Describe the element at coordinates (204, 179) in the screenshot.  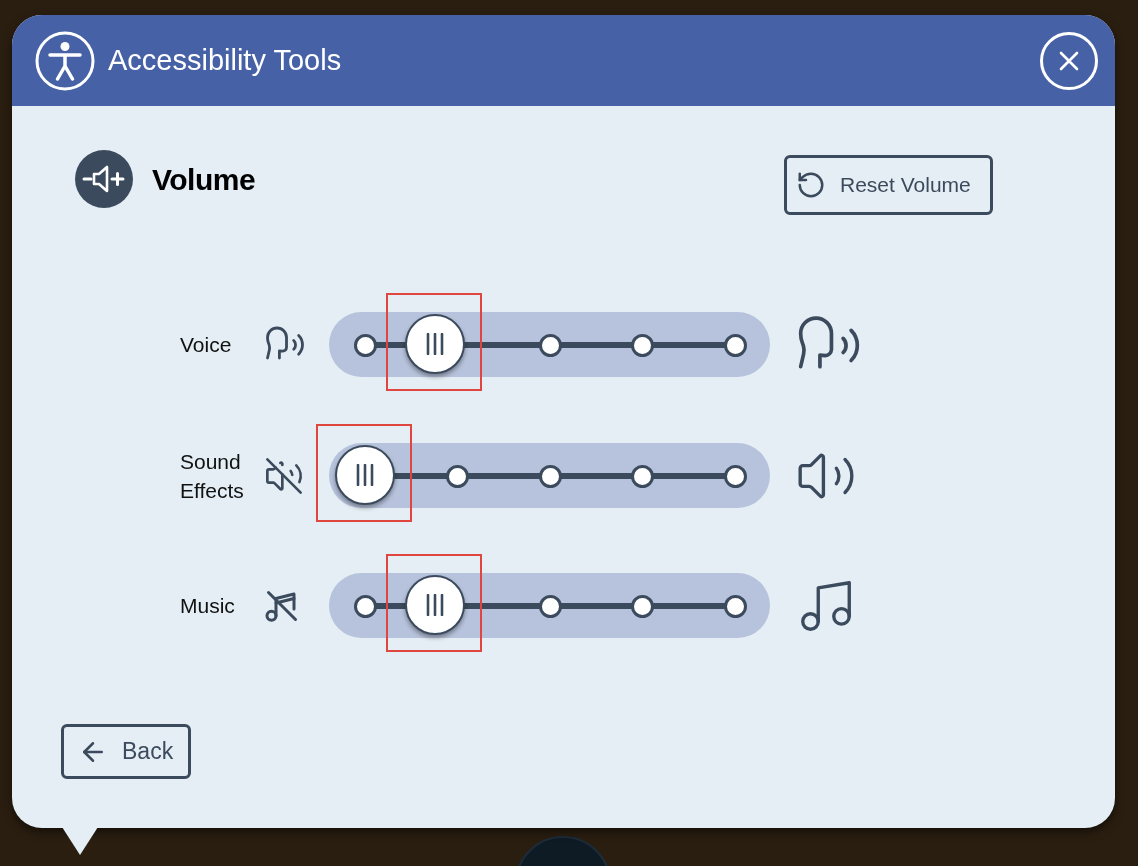
I see `section-title: Volume` at that location.